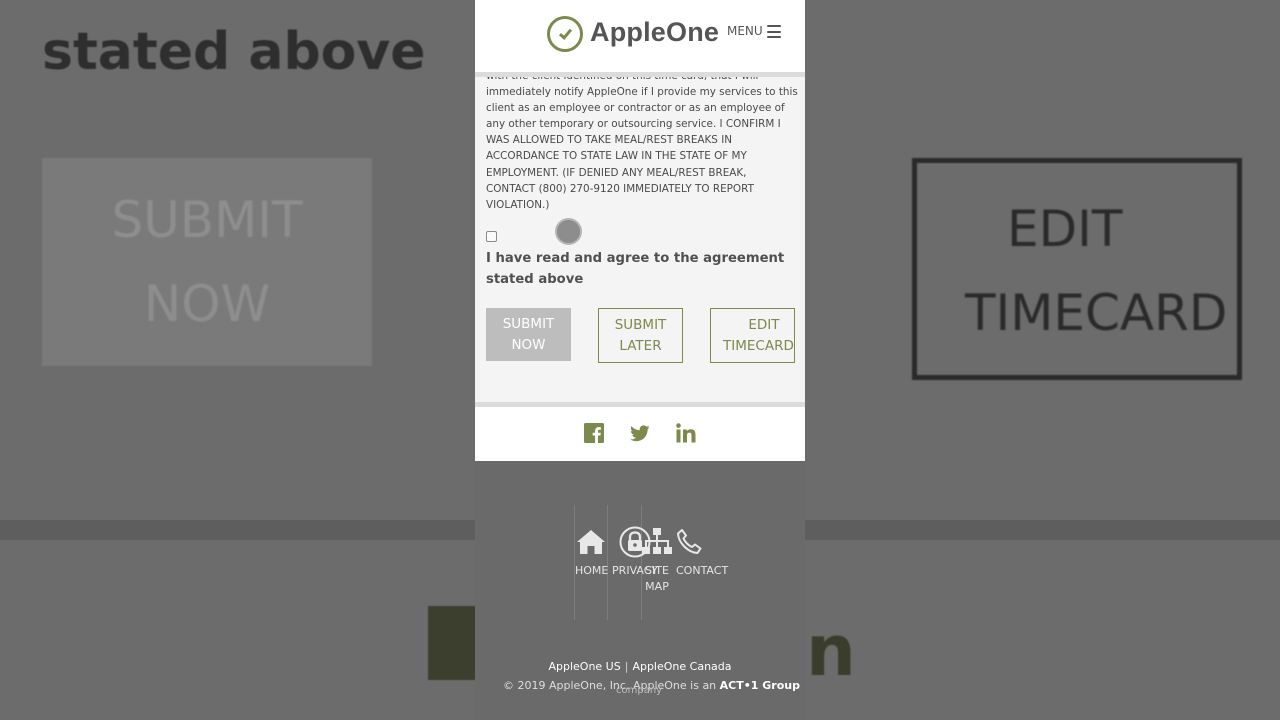 The image size is (1280, 720). I want to click on submit-later-button: SUBMIT LATER, so click(640, 335).